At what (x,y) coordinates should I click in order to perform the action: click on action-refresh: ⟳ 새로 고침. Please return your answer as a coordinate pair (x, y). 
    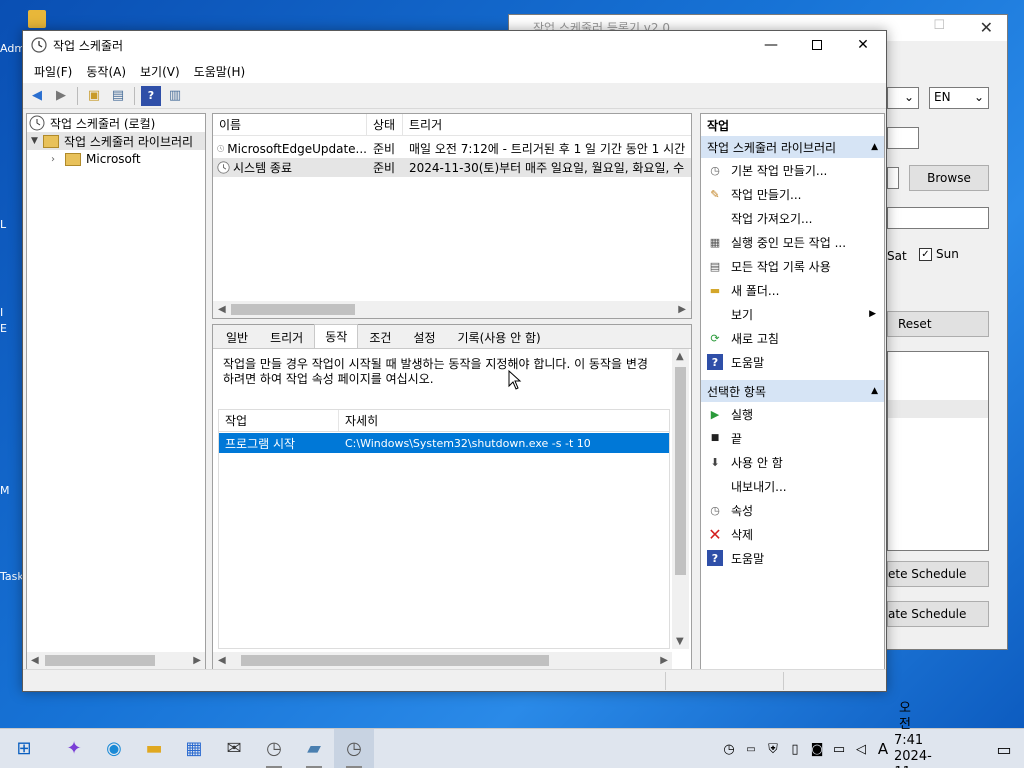
    Looking at the image, I should click on (792, 338).